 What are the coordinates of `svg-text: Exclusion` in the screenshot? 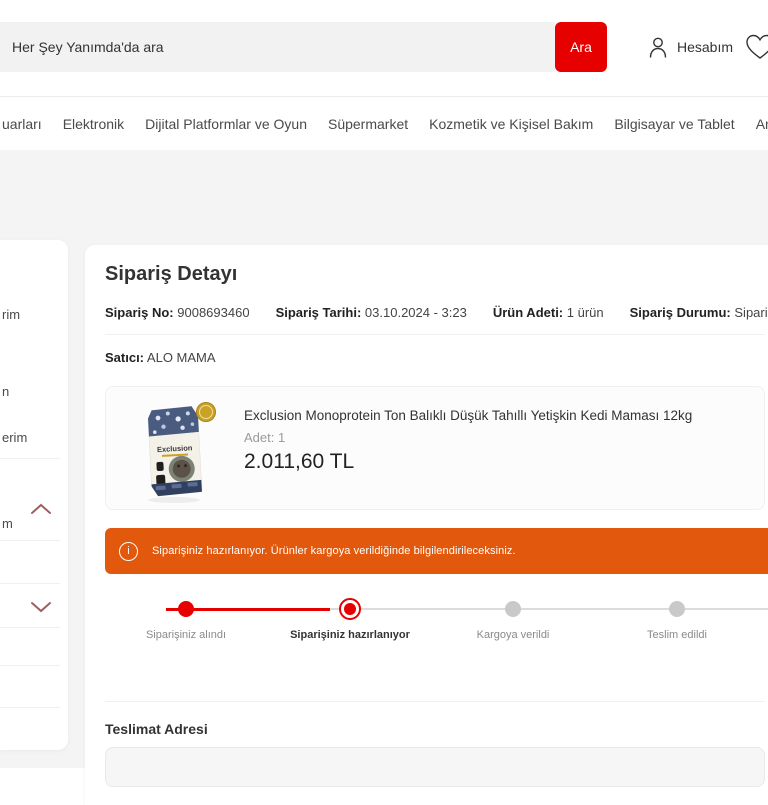 It's located at (175, 448).